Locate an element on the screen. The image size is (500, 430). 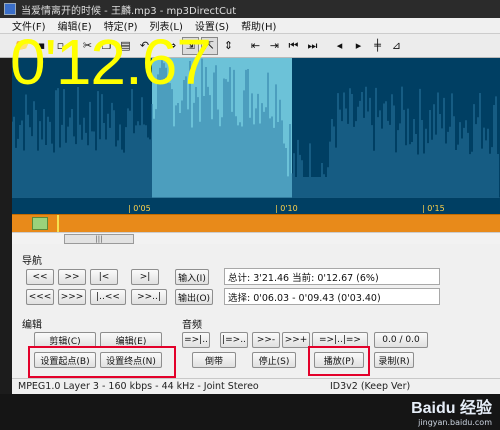
fade-icon: ⊿ is located at coordinates (396, 46).